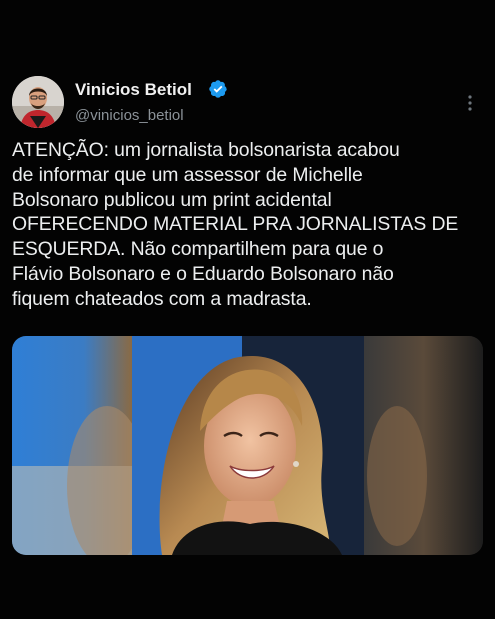 Image resolution: width=495 pixels, height=619 pixels. I want to click on verified-badge-icon, so click(218, 89).